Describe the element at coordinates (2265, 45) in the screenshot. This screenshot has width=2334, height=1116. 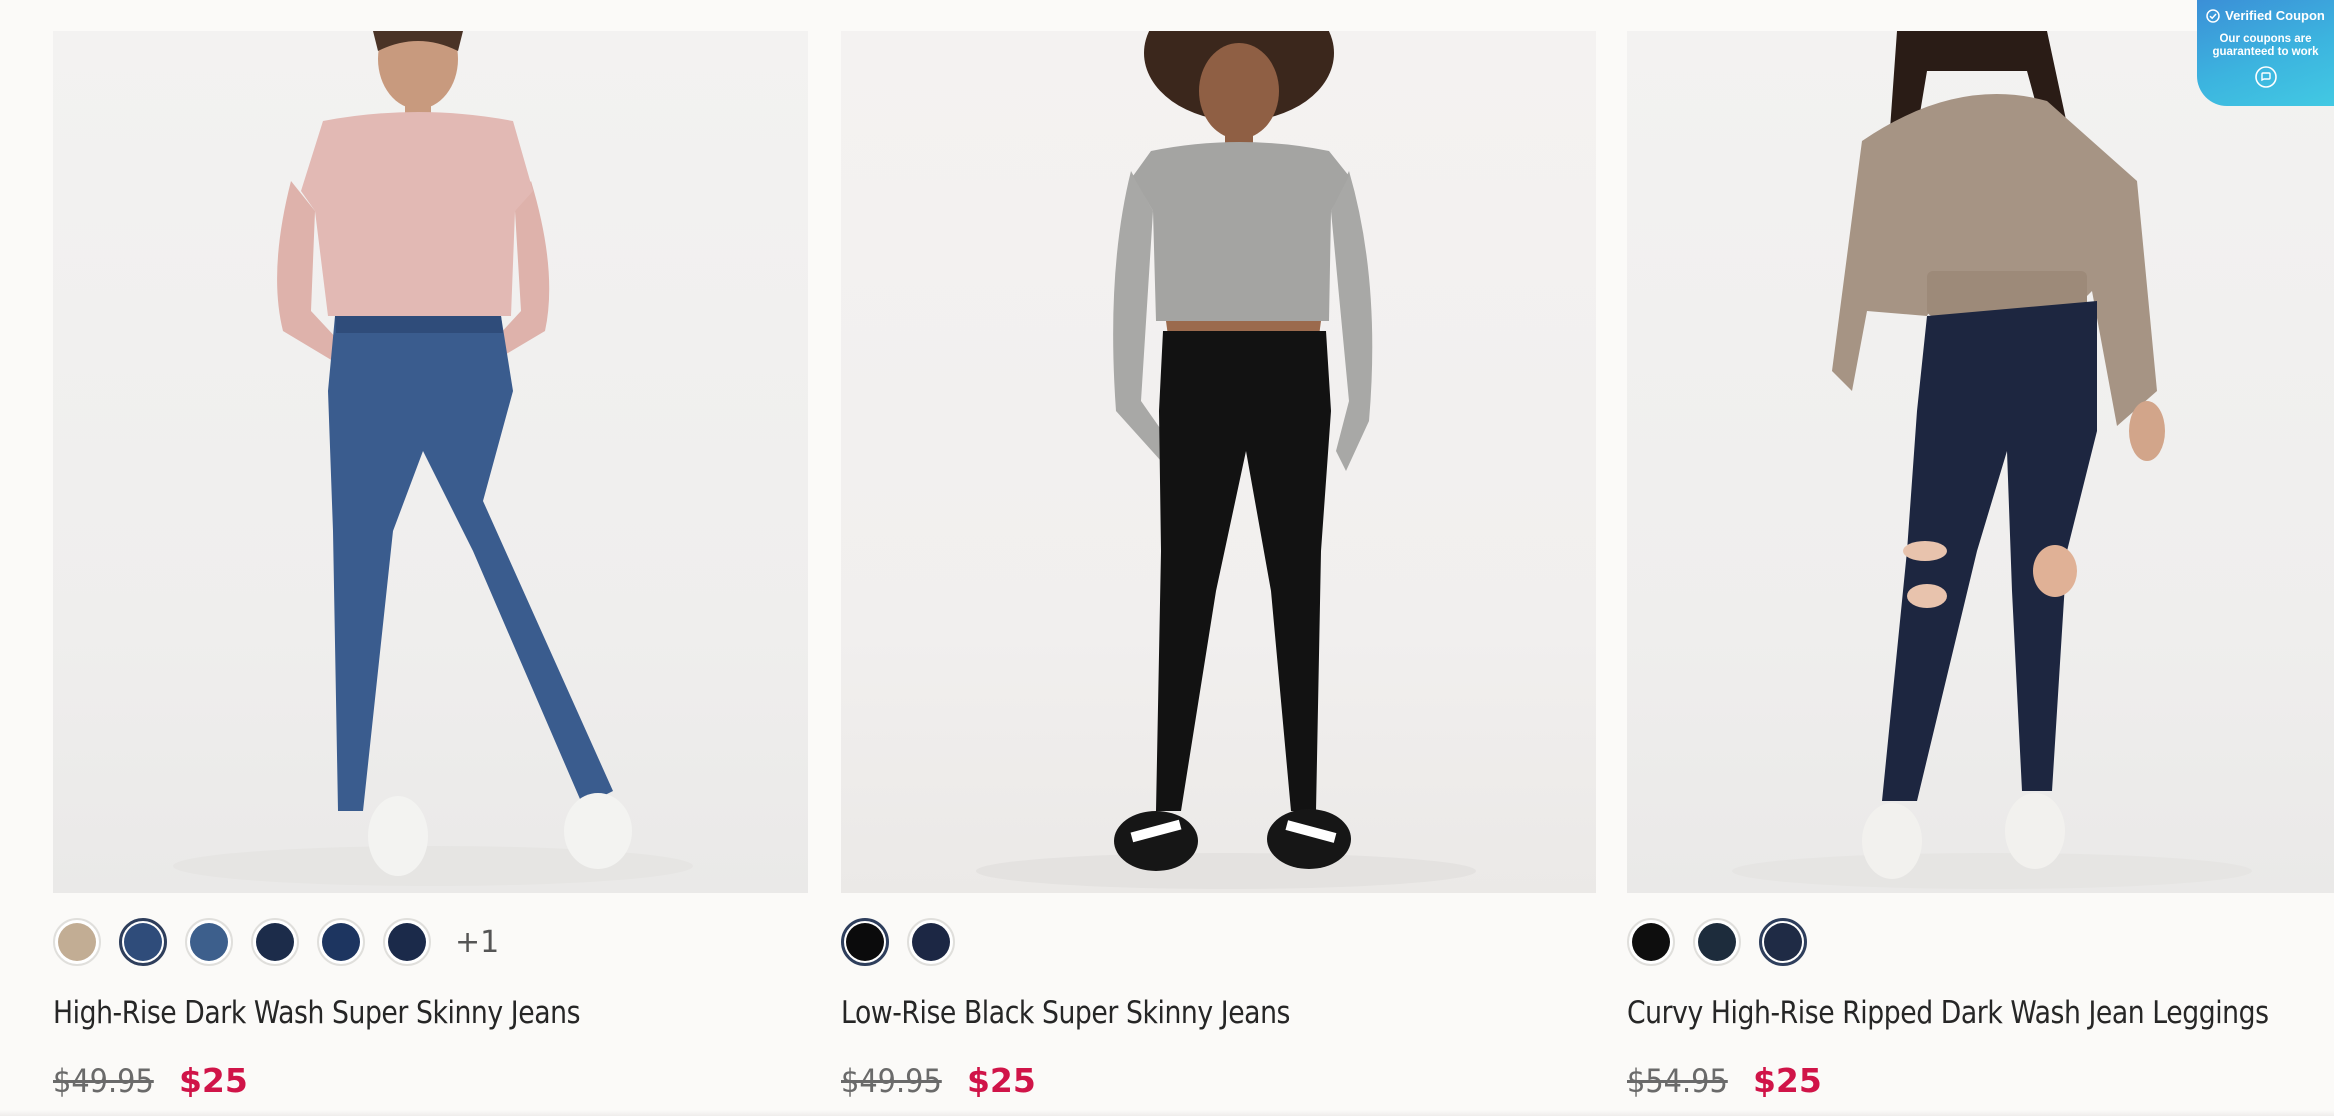
I see `coupon-subtitle: Our coupons are guaranteed to work` at that location.